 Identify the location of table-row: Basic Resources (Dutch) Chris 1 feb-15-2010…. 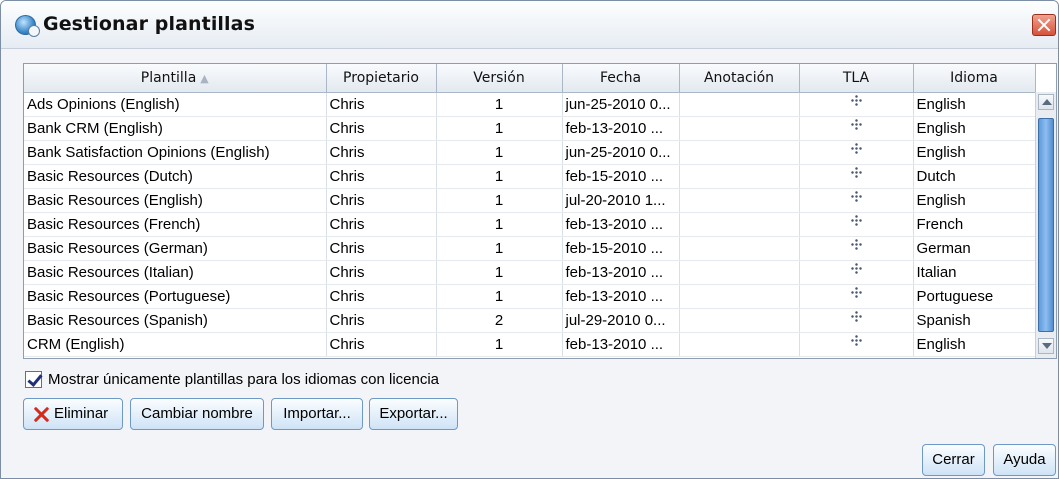
(530, 176).